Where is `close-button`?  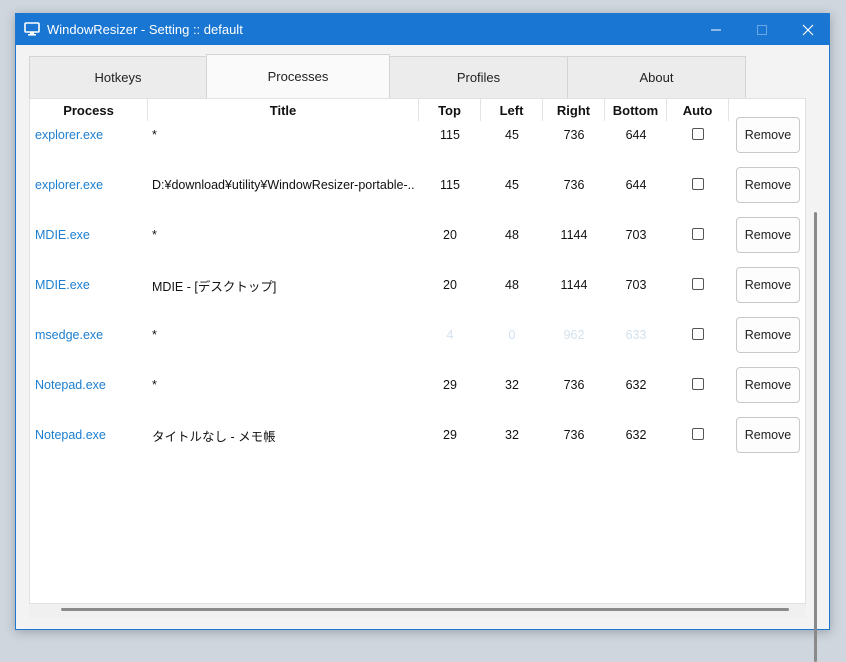
close-button is located at coordinates (808, 29).